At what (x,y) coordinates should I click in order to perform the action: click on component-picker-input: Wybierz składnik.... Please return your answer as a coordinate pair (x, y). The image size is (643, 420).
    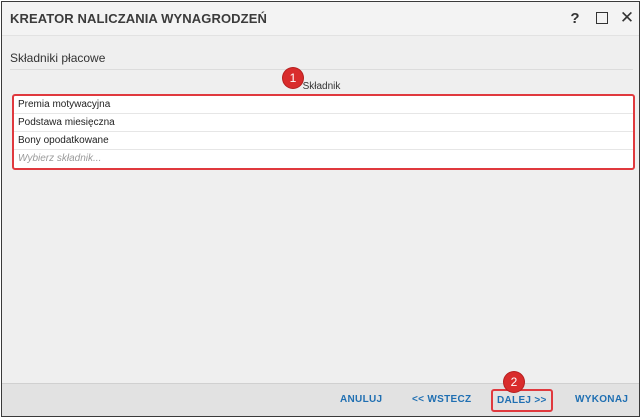
    Looking at the image, I should click on (323, 159).